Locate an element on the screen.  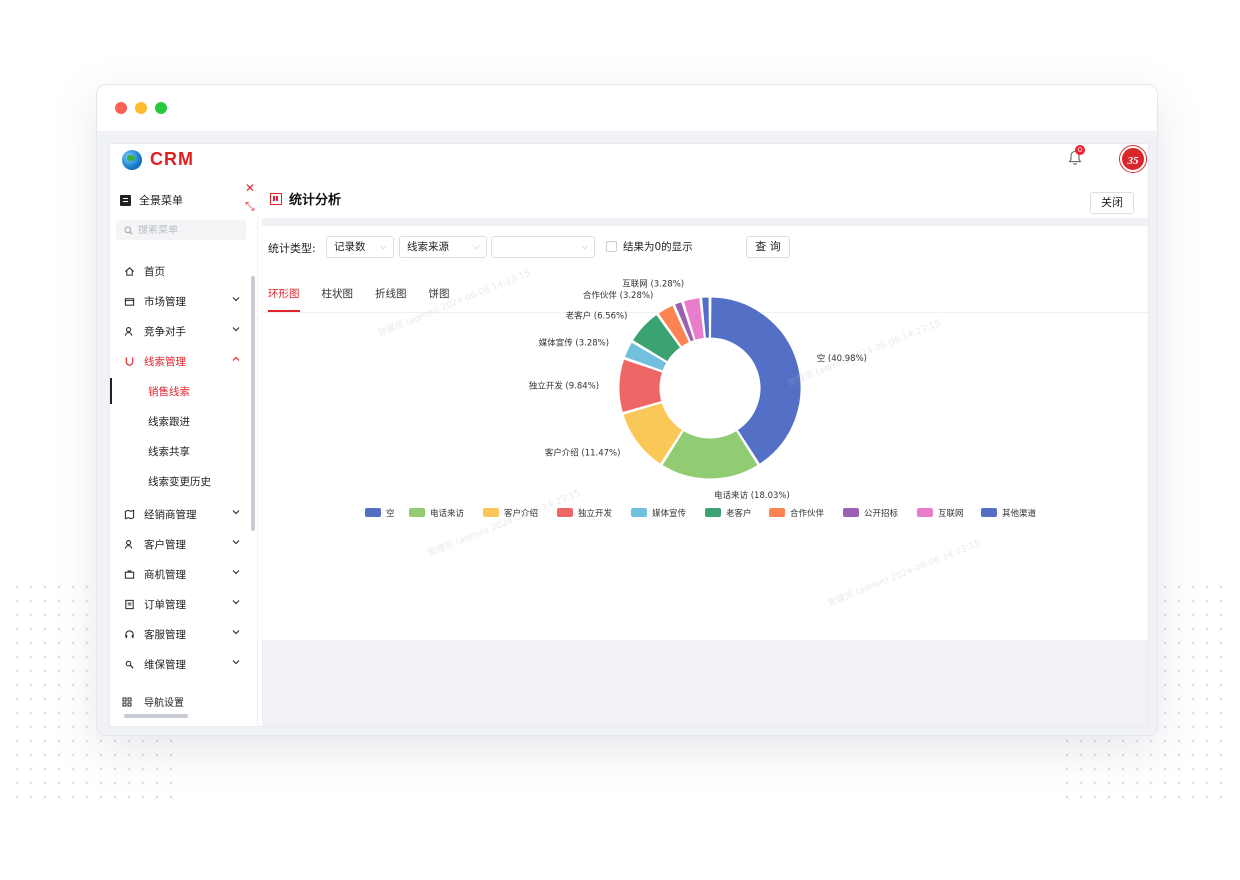
sidebar-item-customers: 客户管理 is located at coordinates (180, 544).